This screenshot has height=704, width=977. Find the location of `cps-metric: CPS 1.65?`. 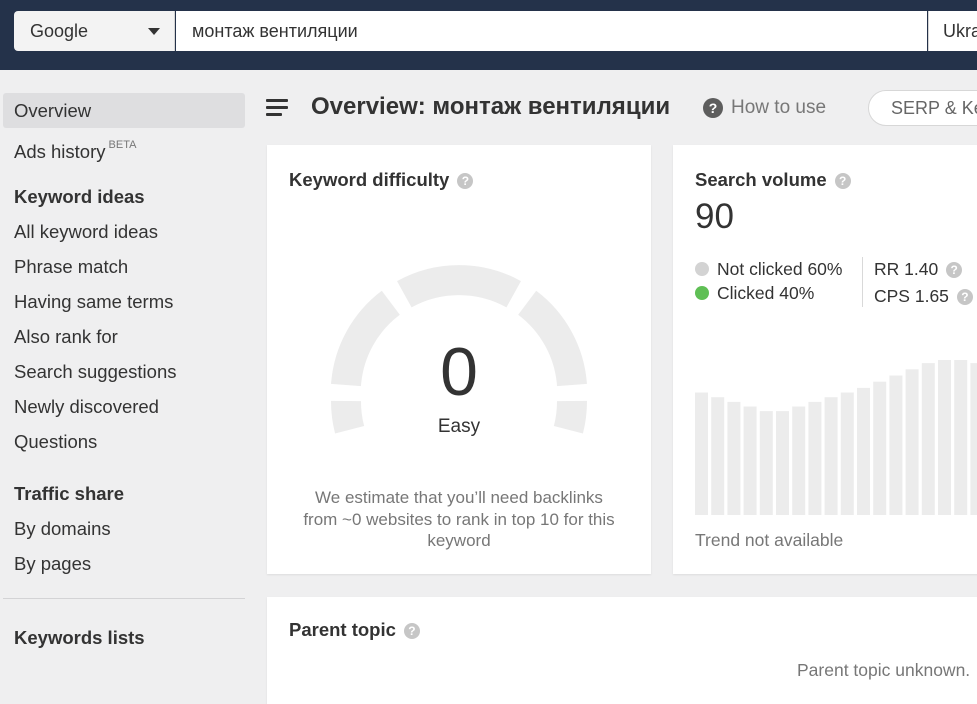

cps-metric: CPS 1.65? is located at coordinates (923, 296).